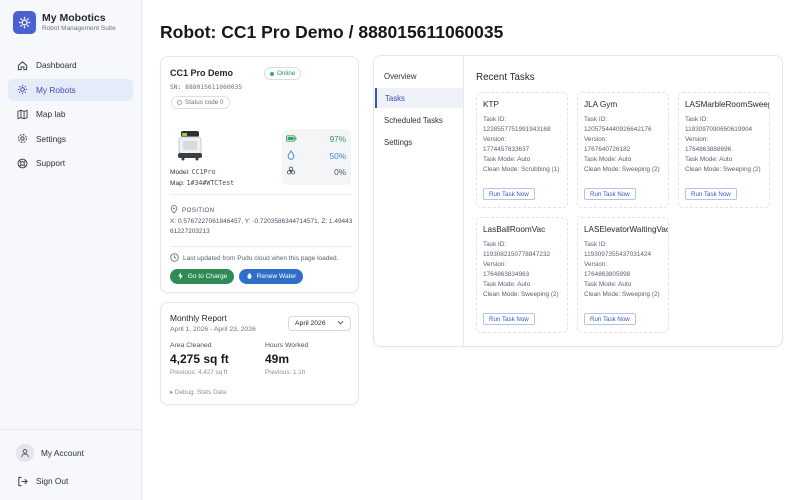 The height and width of the screenshot is (500, 800). Describe the element at coordinates (514, 229) in the screenshot. I see `task-name: LasBallRoomVac` at that location.